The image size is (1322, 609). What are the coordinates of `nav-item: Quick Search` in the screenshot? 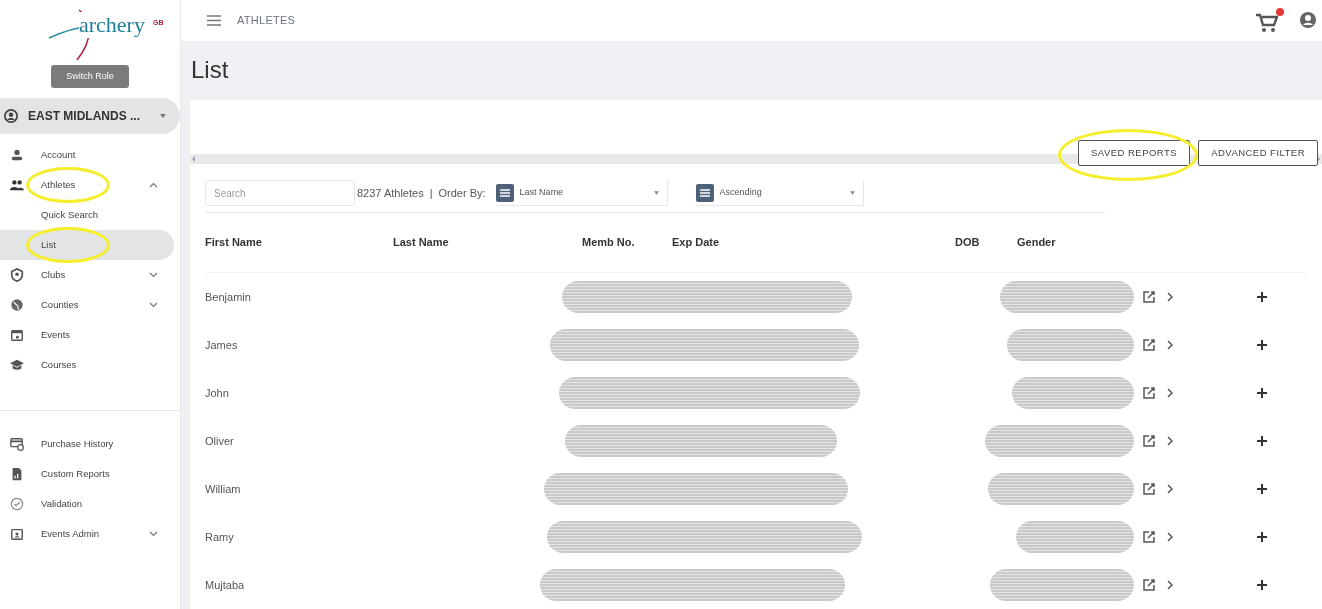 It's located at (87, 215).